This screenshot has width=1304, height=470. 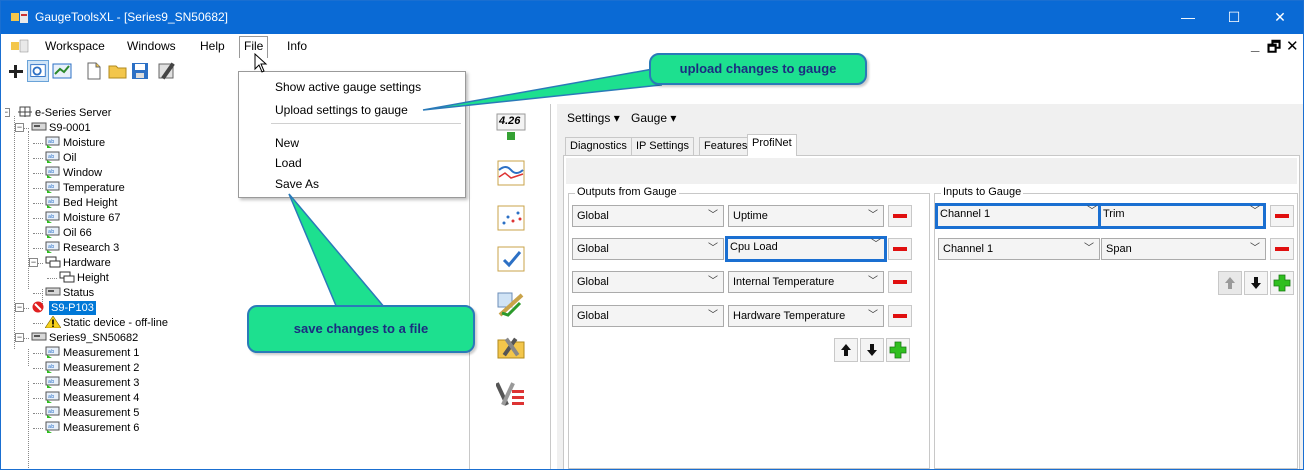 What do you see at coordinates (1234, 17) in the screenshot?
I see `maximize-button: ☐` at bounding box center [1234, 17].